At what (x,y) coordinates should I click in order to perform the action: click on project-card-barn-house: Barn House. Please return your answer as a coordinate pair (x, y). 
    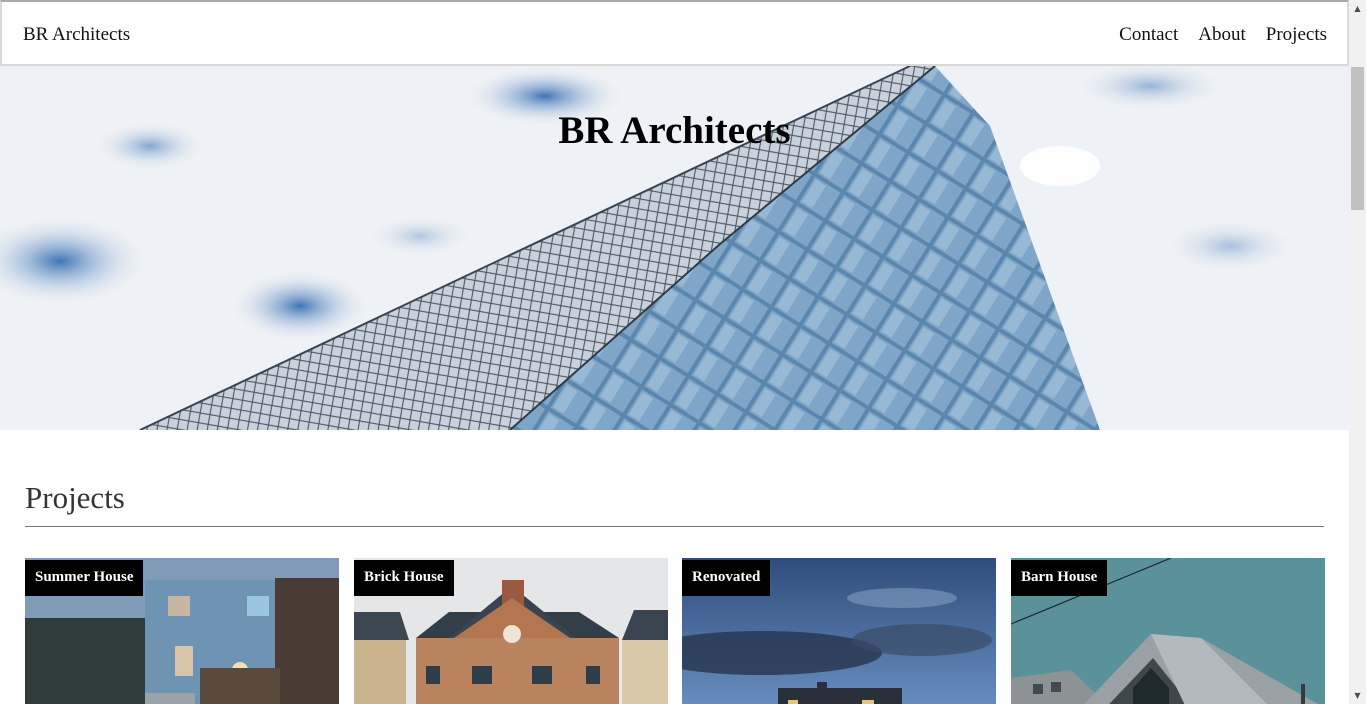
    Looking at the image, I should click on (1168, 631).